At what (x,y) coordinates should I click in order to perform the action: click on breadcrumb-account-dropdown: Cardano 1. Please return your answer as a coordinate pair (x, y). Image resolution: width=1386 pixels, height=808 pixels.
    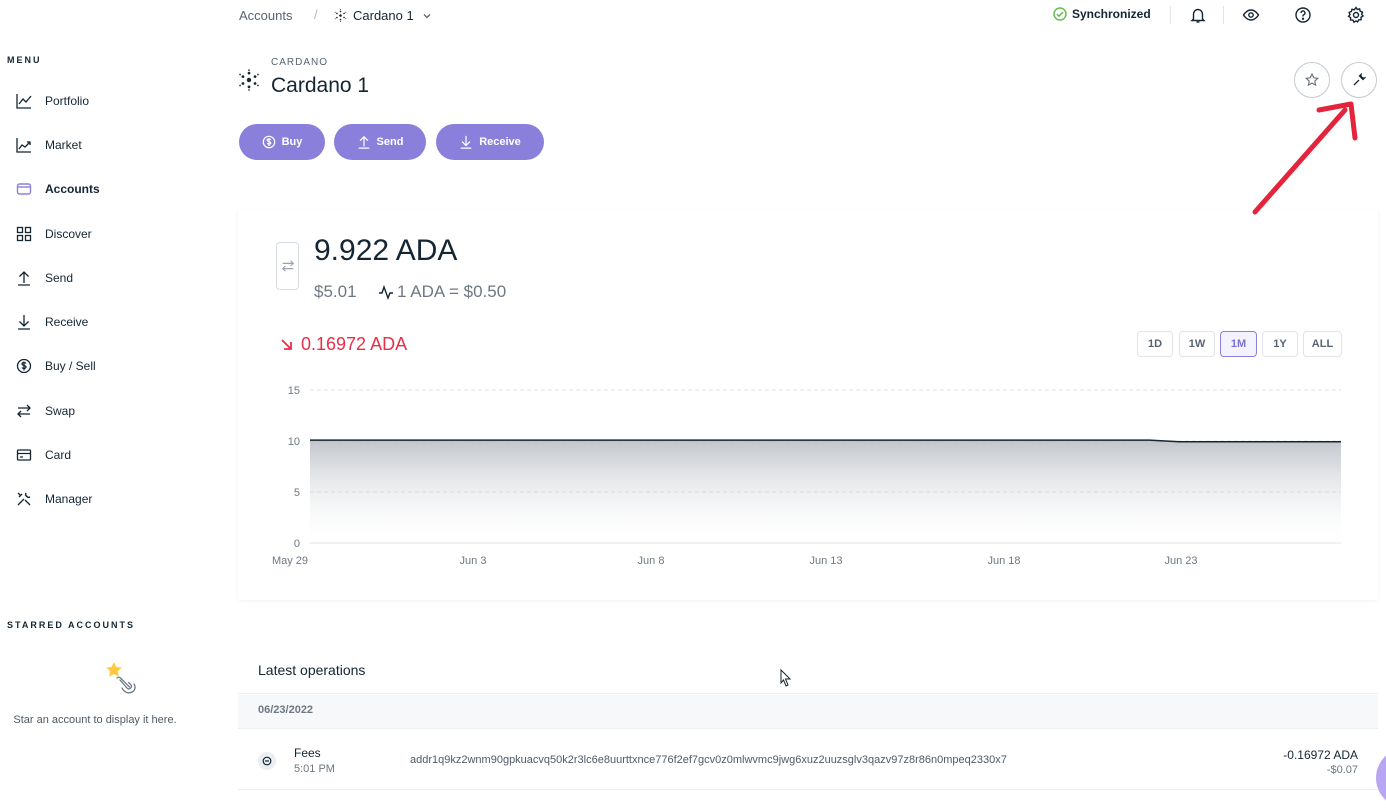
    Looking at the image, I should click on (383, 15).